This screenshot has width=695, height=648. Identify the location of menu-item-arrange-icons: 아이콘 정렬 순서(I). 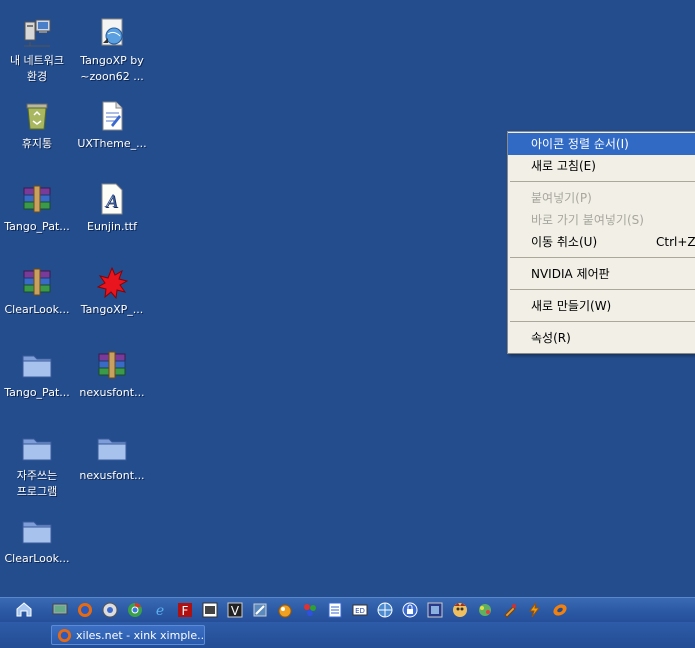
(601, 144).